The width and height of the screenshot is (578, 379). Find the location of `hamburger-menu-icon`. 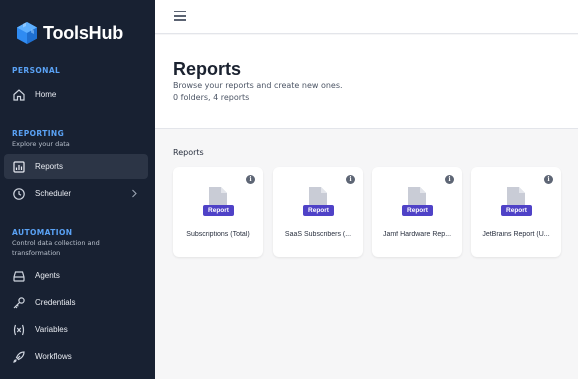

hamburger-menu-icon is located at coordinates (180, 16).